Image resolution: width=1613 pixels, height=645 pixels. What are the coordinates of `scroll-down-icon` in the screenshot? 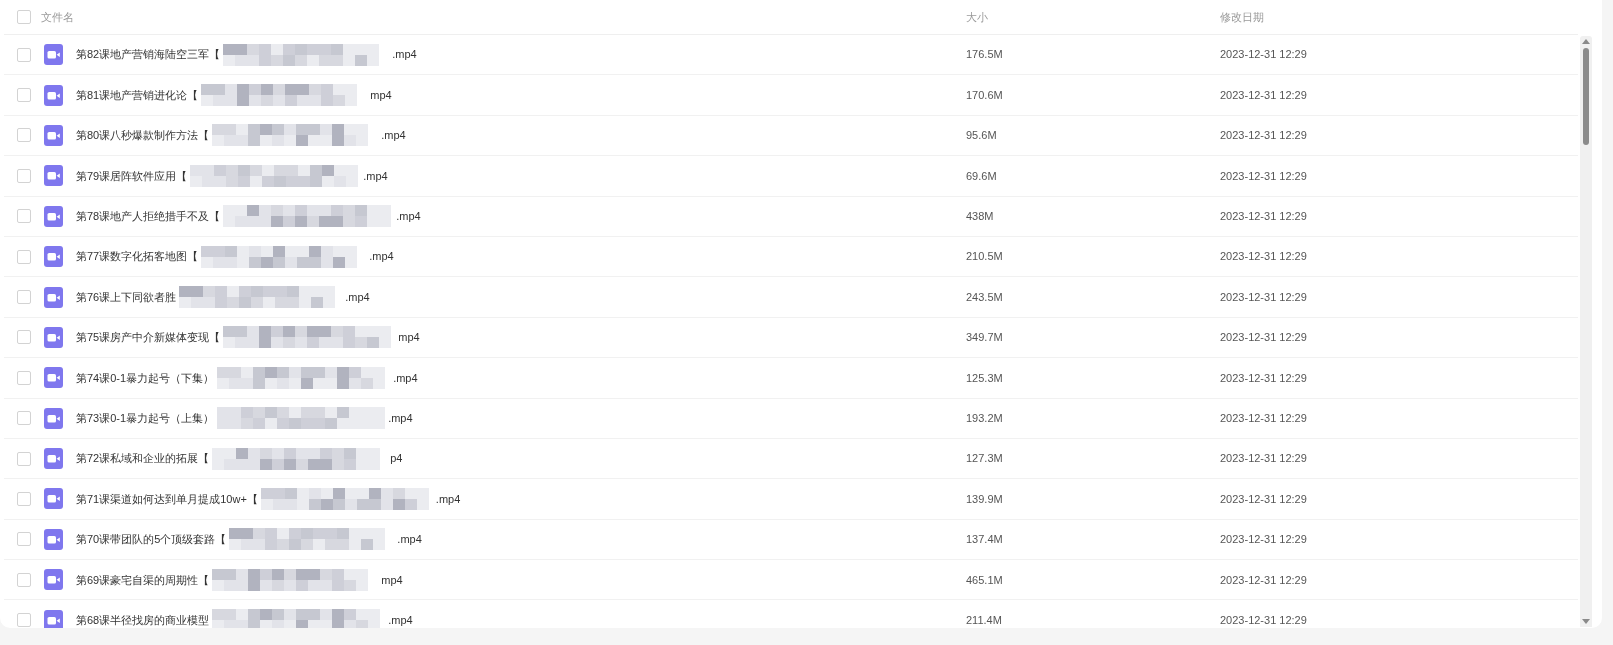 It's located at (1586, 621).